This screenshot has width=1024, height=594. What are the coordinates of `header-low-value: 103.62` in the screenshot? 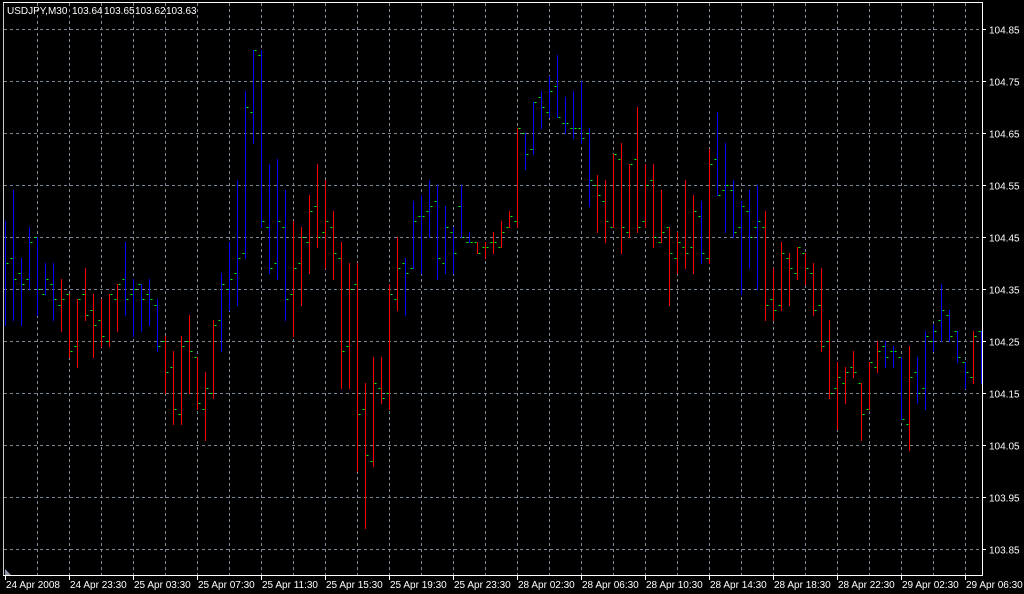 It's located at (150, 11).